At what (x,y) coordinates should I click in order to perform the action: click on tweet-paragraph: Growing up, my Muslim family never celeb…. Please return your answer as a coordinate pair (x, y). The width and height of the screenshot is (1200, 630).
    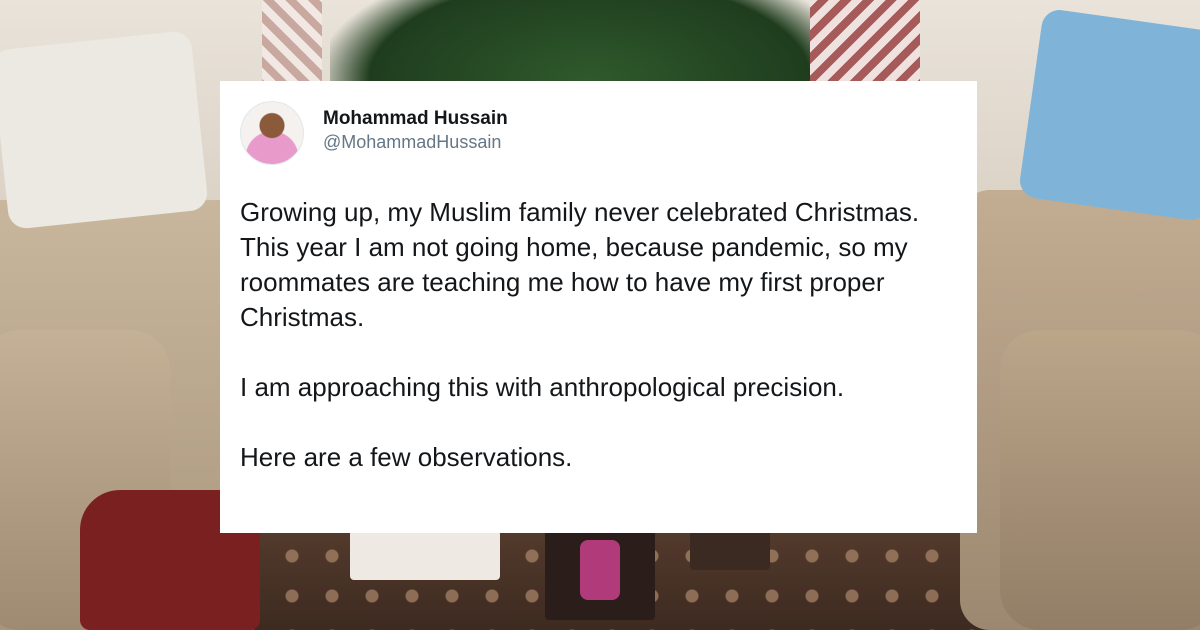
    Looking at the image, I should click on (580, 264).